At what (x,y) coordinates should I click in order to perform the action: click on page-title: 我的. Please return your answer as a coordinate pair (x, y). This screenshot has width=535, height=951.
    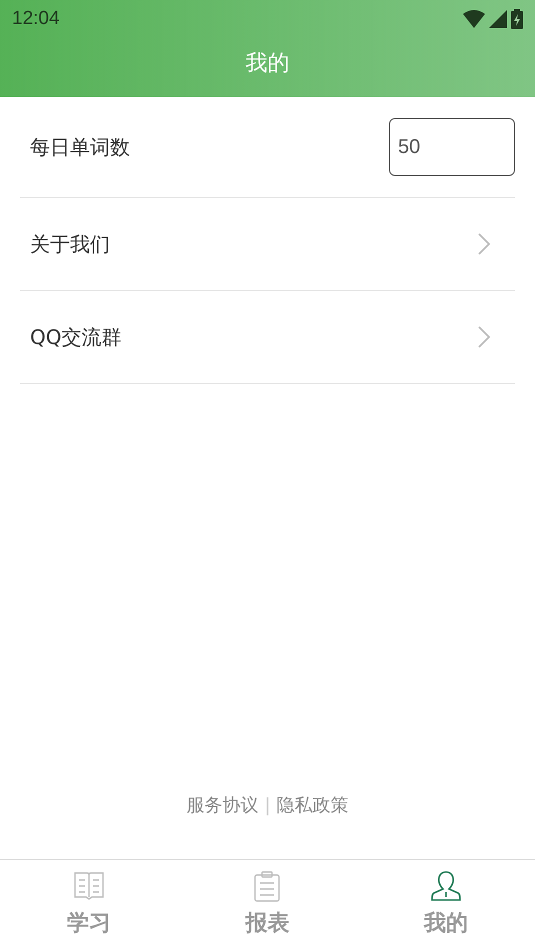
    Looking at the image, I should click on (268, 64).